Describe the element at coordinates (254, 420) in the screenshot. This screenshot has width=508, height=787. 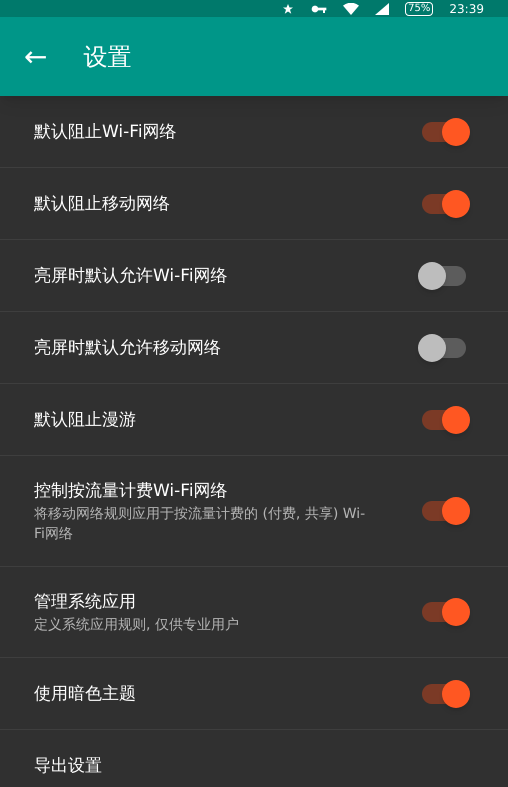
I see `setting-row: 默认阻止漫游` at that location.